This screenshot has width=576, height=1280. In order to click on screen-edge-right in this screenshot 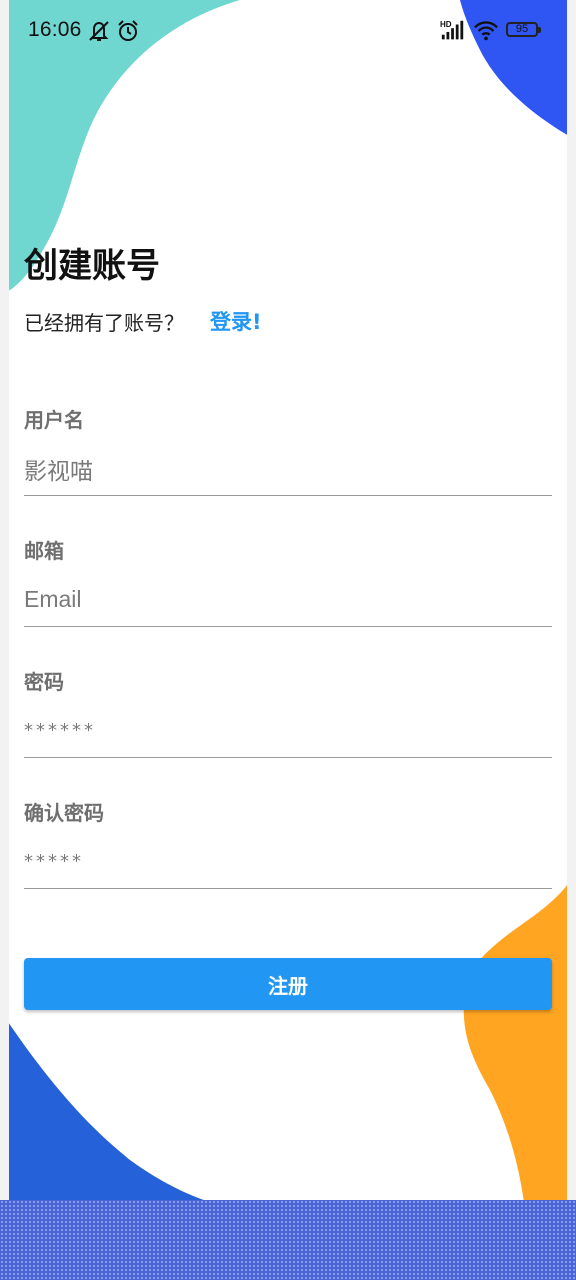, I will do `click(571, 640)`.